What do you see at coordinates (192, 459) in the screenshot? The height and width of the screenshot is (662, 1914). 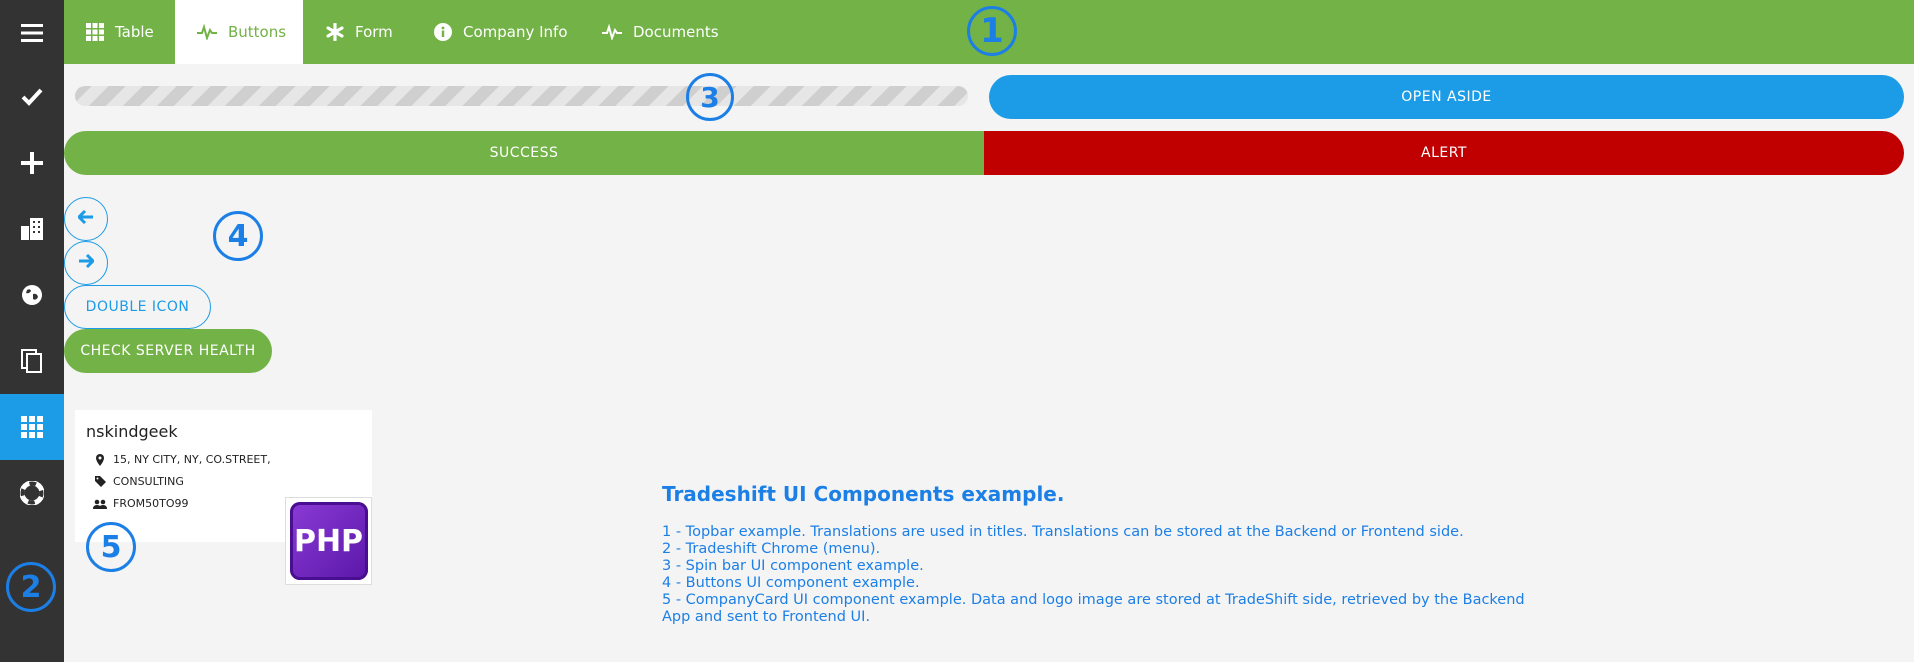 I see `company-address-text: 15, NY CITY, NY, CO.STREET,` at bounding box center [192, 459].